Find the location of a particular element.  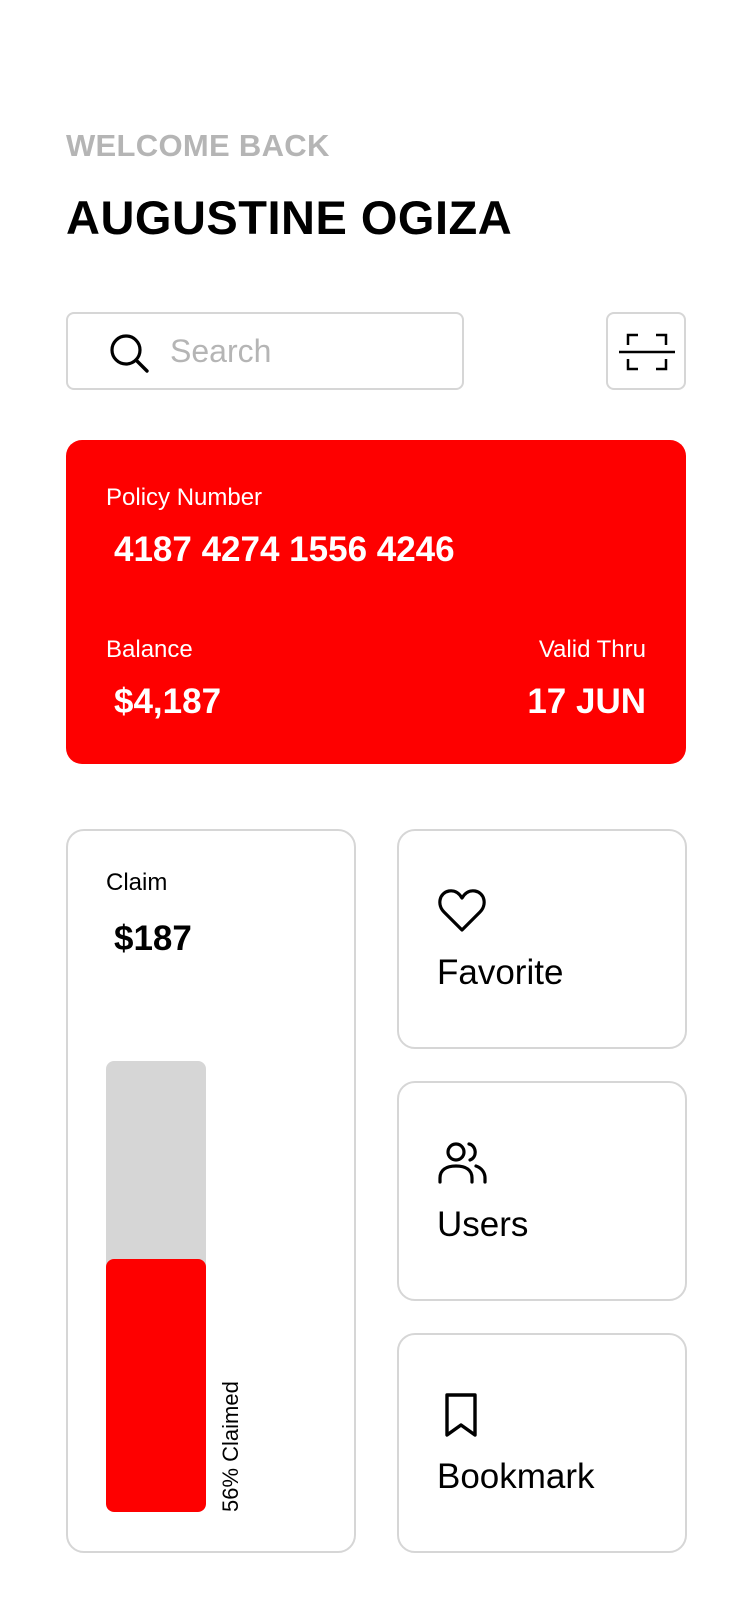

valid-thru-label: Valid Thru is located at coordinates (592, 649).